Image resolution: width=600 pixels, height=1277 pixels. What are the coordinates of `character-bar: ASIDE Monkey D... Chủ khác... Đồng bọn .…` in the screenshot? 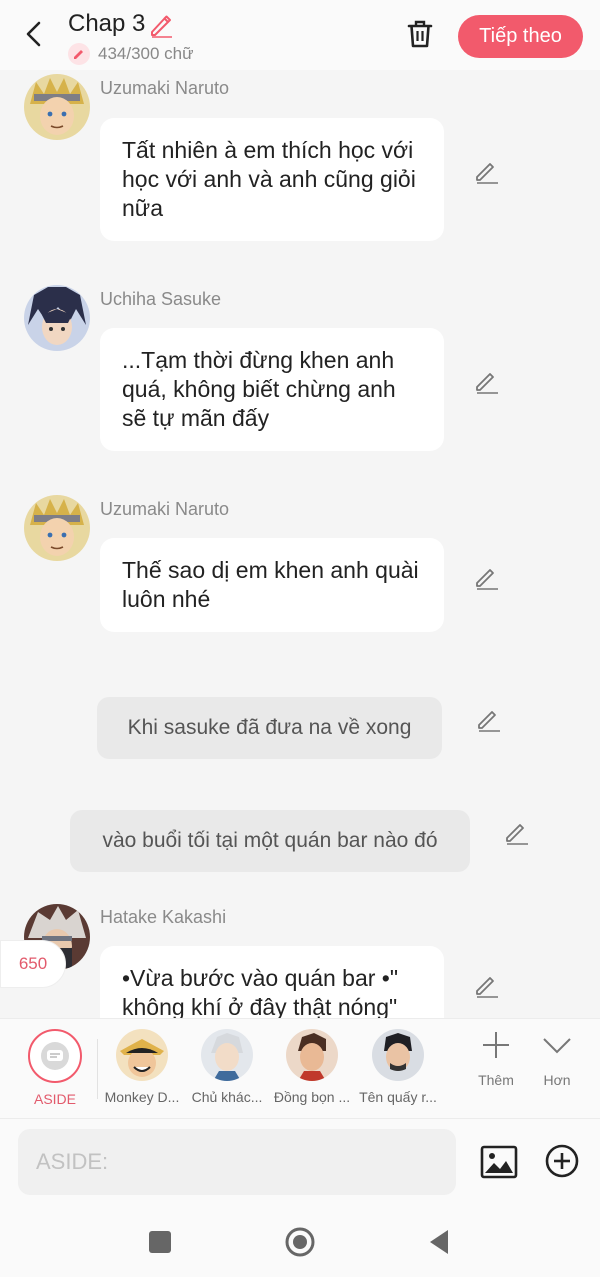 It's located at (300, 1068).